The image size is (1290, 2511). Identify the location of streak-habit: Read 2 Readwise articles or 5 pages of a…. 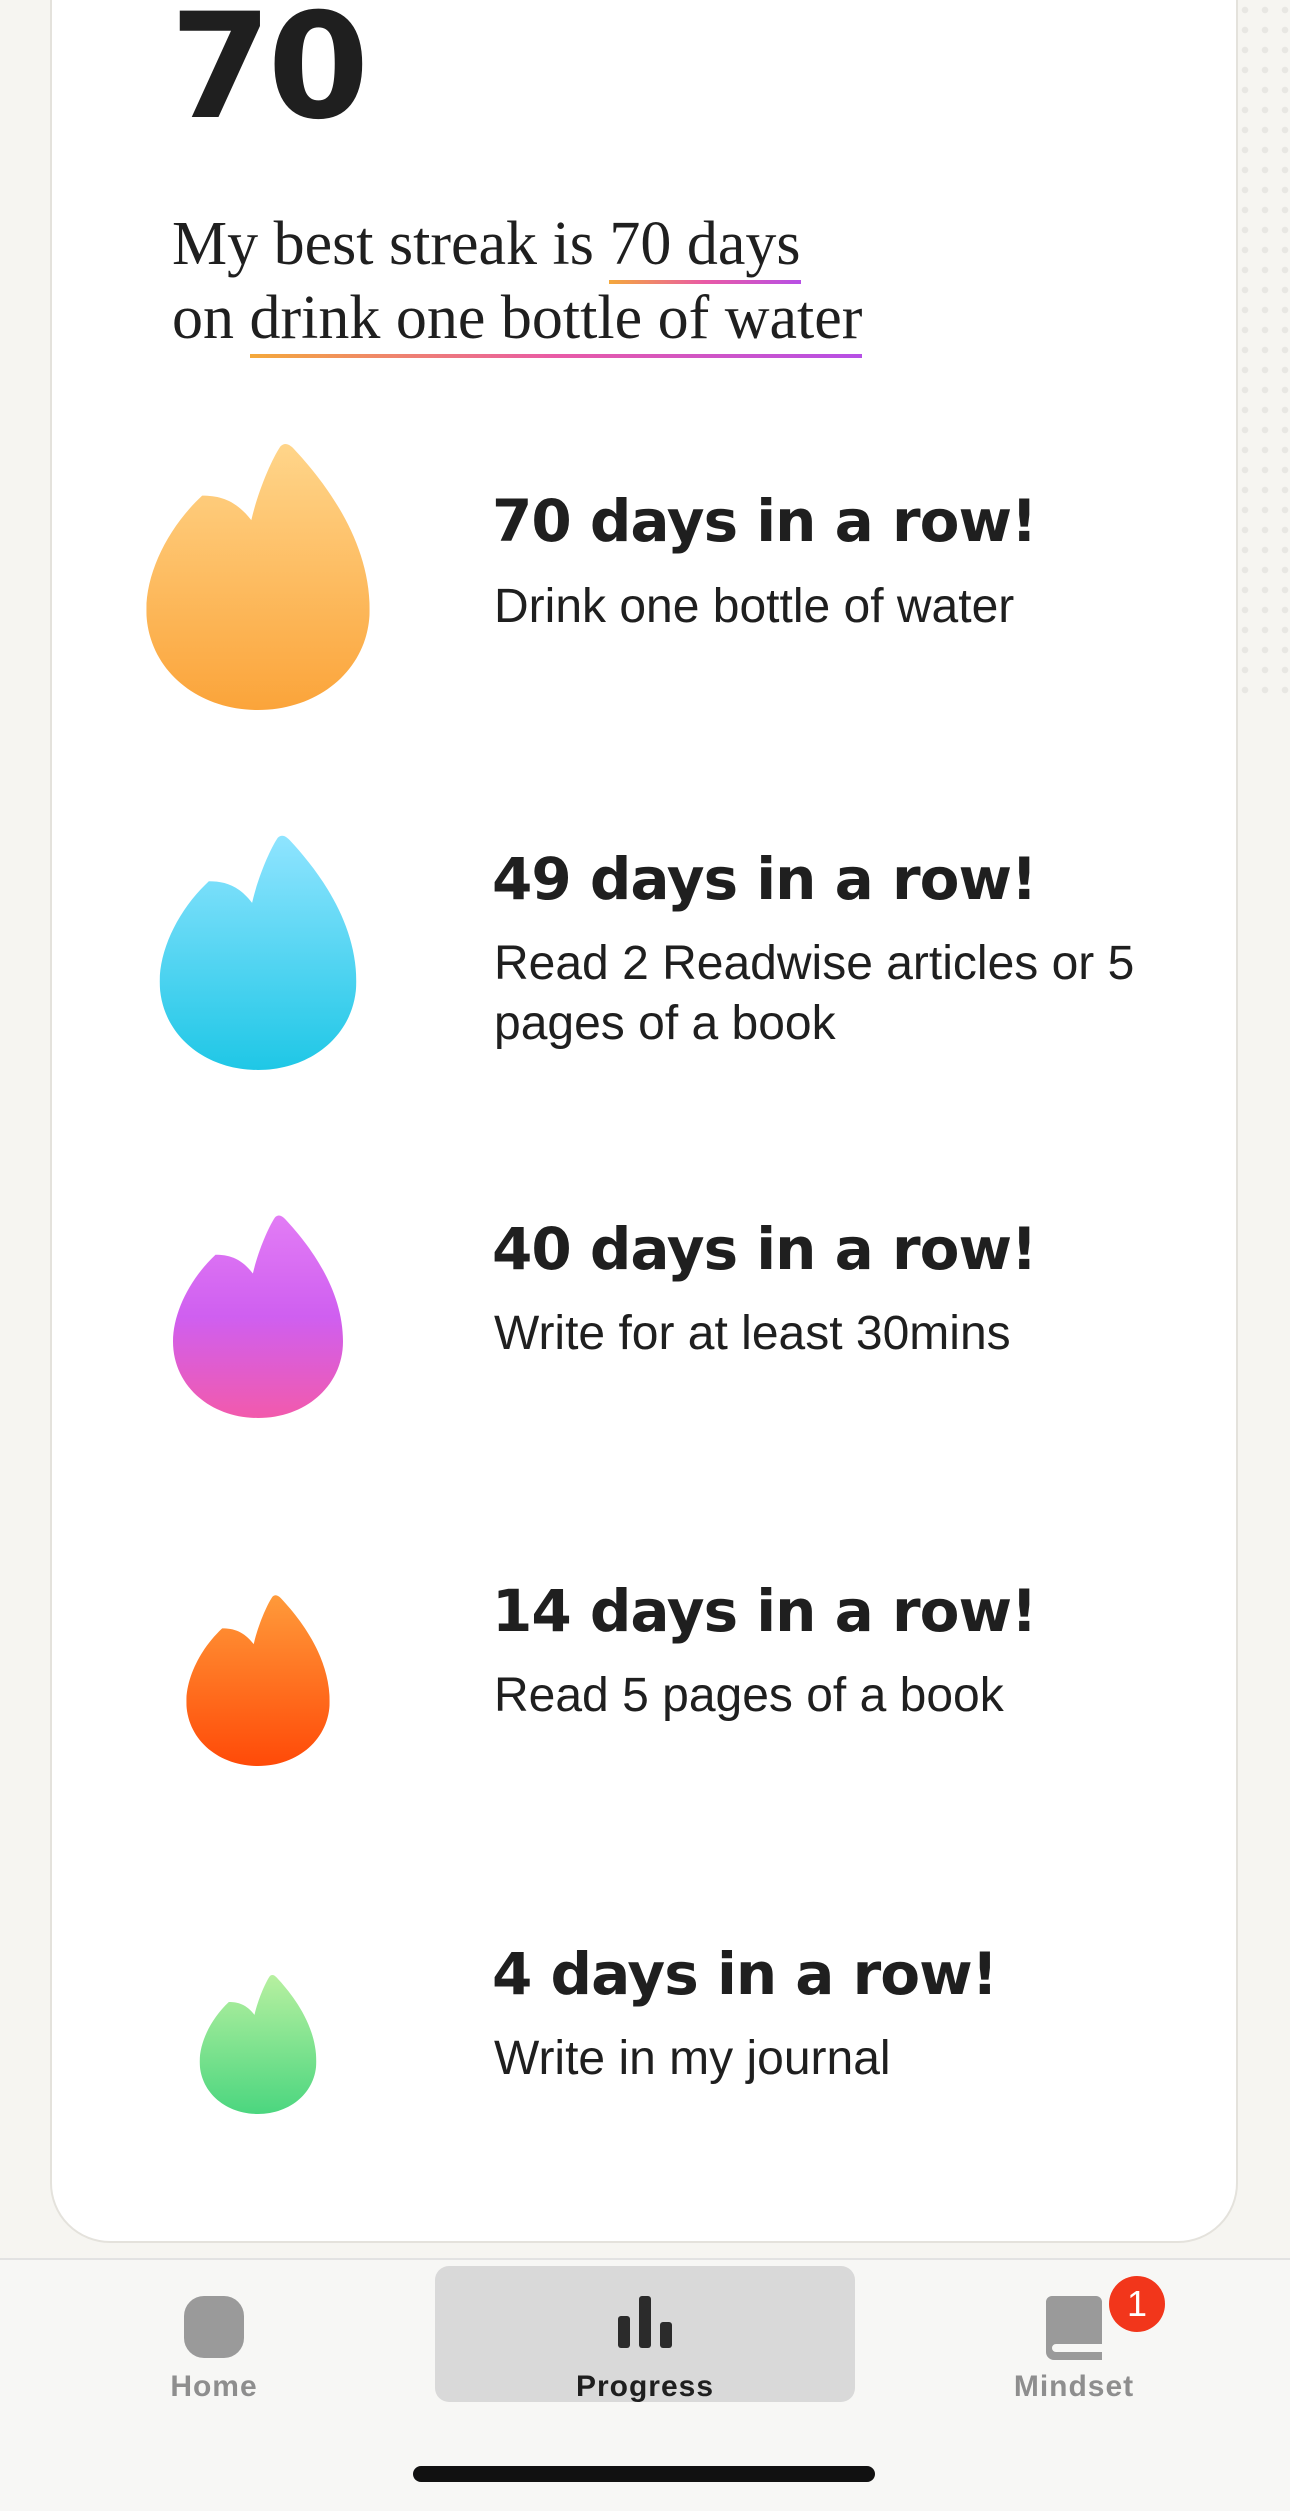
(814, 993).